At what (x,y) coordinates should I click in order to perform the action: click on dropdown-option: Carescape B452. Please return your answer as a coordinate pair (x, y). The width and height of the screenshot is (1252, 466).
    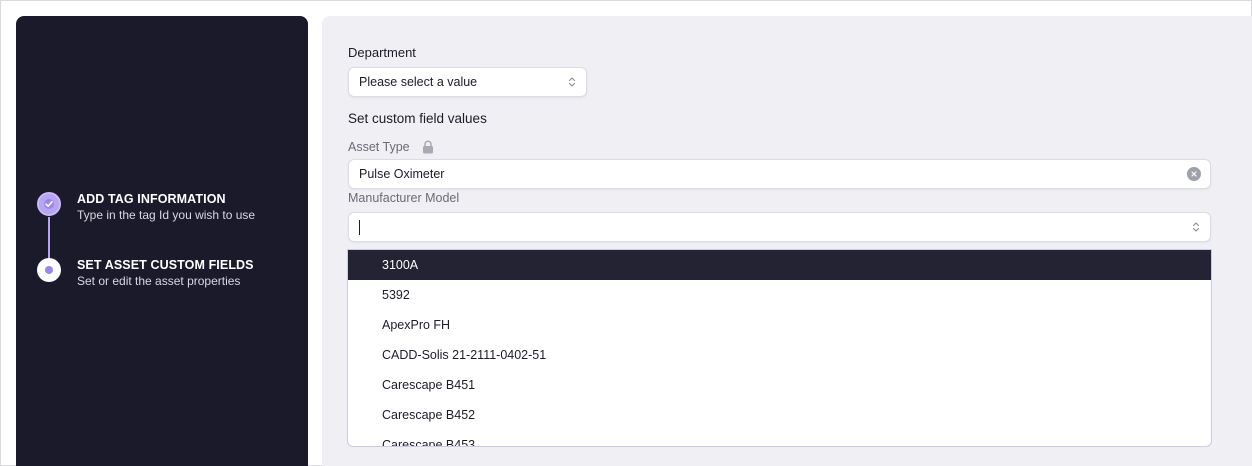
    Looking at the image, I should click on (779, 415).